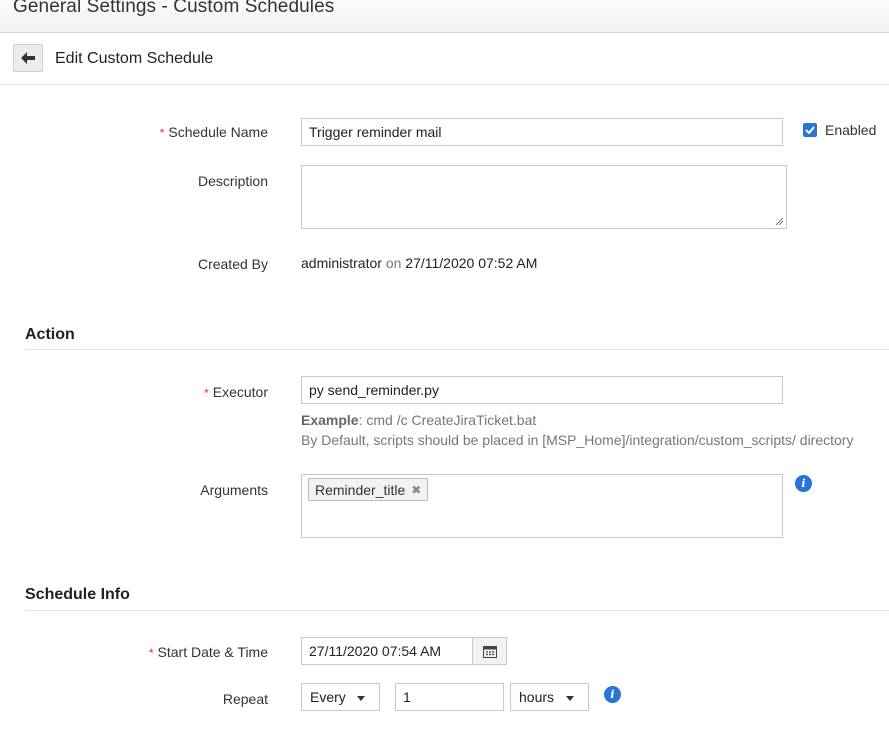 The height and width of the screenshot is (743, 889). What do you see at coordinates (779, 221) in the screenshot?
I see `resize-grip-icon` at bounding box center [779, 221].